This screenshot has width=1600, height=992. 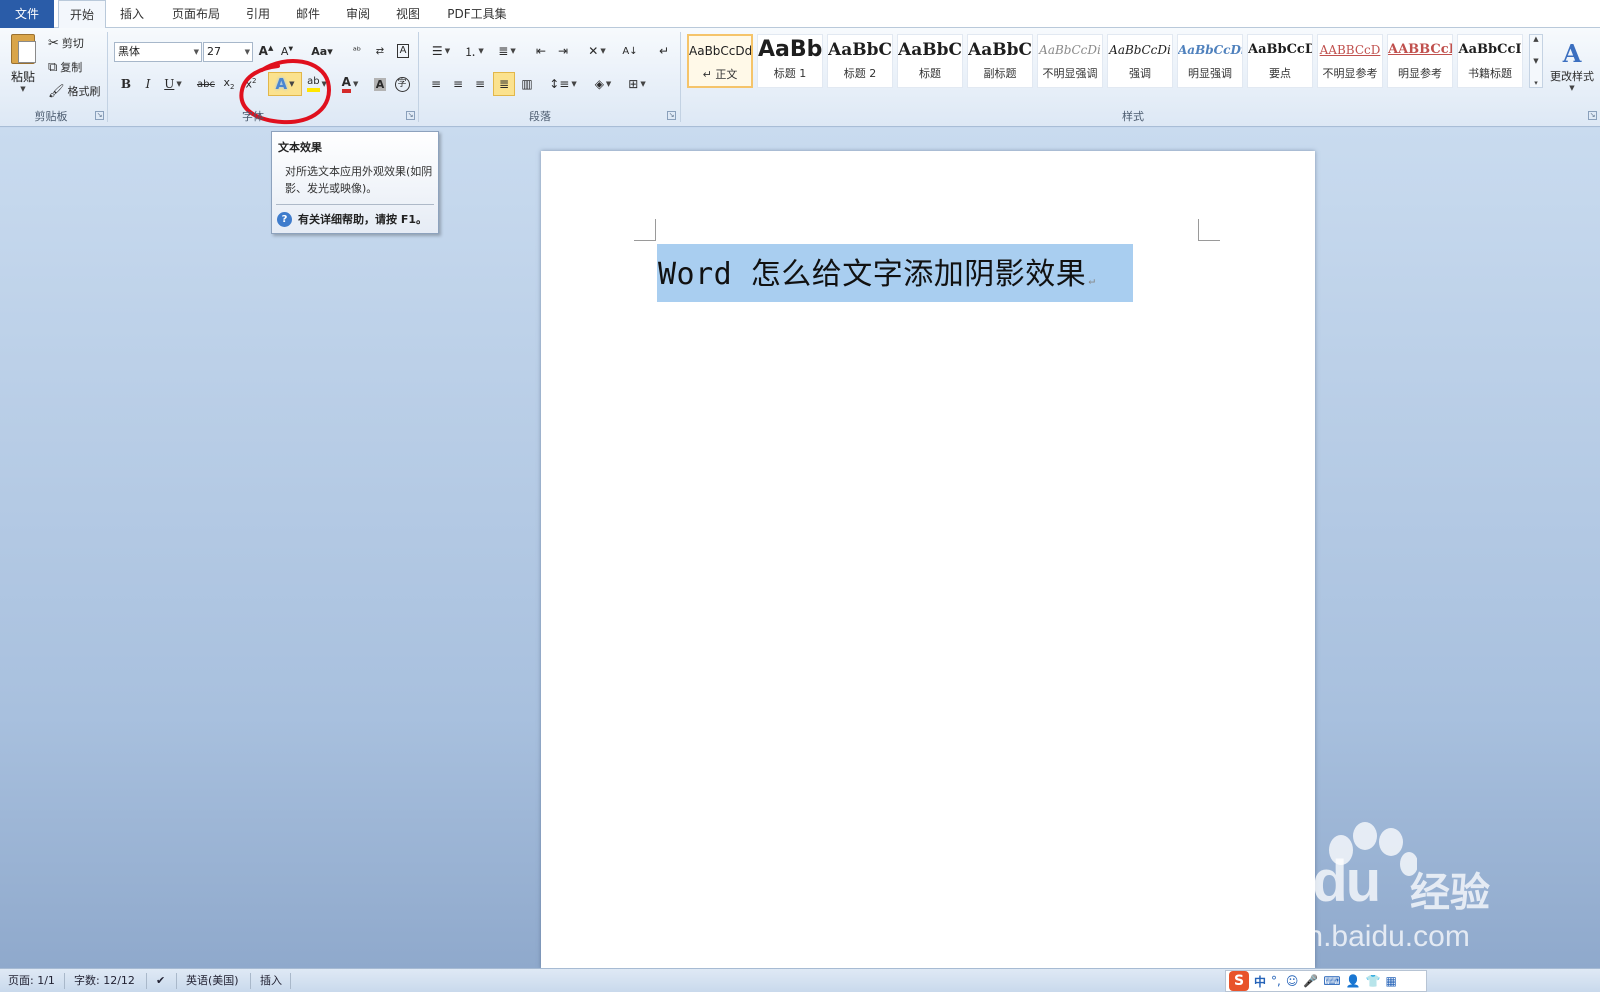 What do you see at coordinates (630, 51) in the screenshot?
I see `sort-button: A↓` at bounding box center [630, 51].